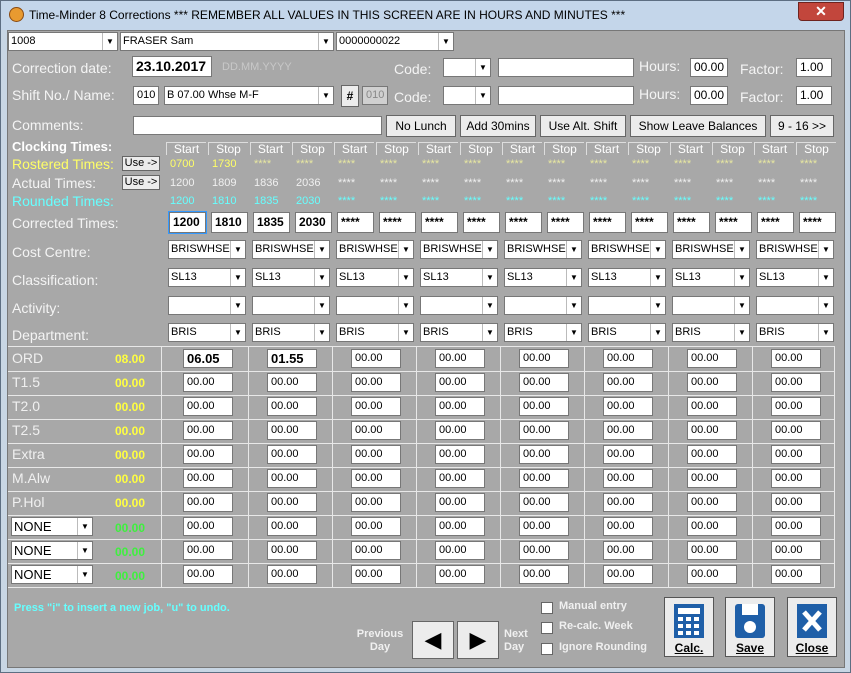  I want to click on recalc-week-checkbox, so click(547, 628).